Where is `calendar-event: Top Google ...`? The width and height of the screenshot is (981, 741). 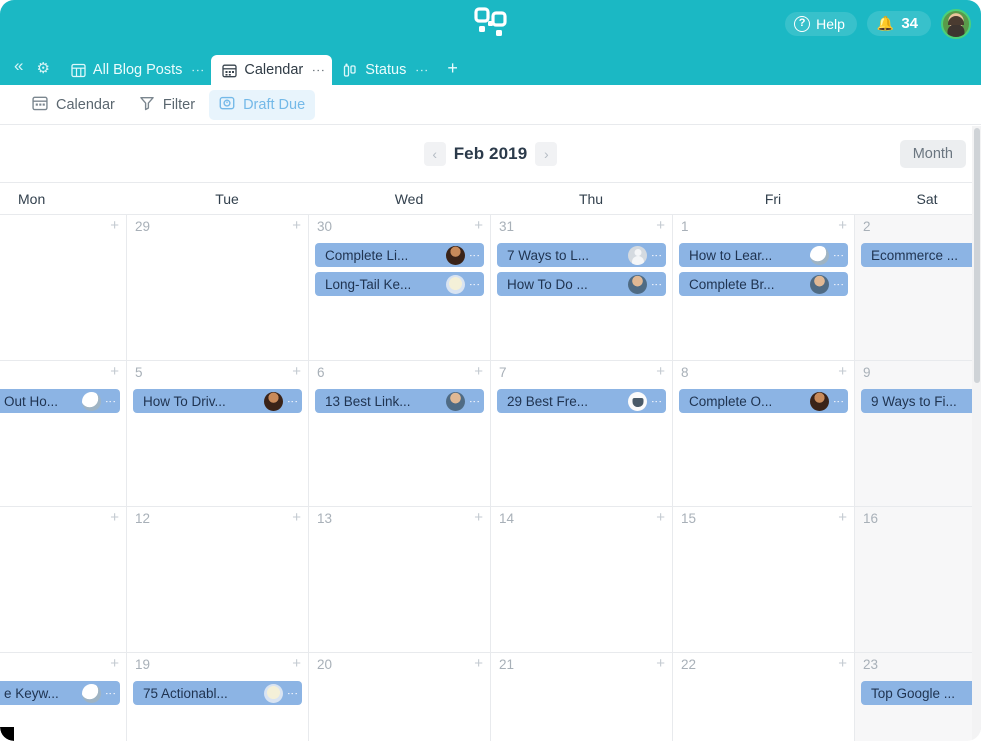 calendar-event: Top Google ... is located at coordinates (921, 693).